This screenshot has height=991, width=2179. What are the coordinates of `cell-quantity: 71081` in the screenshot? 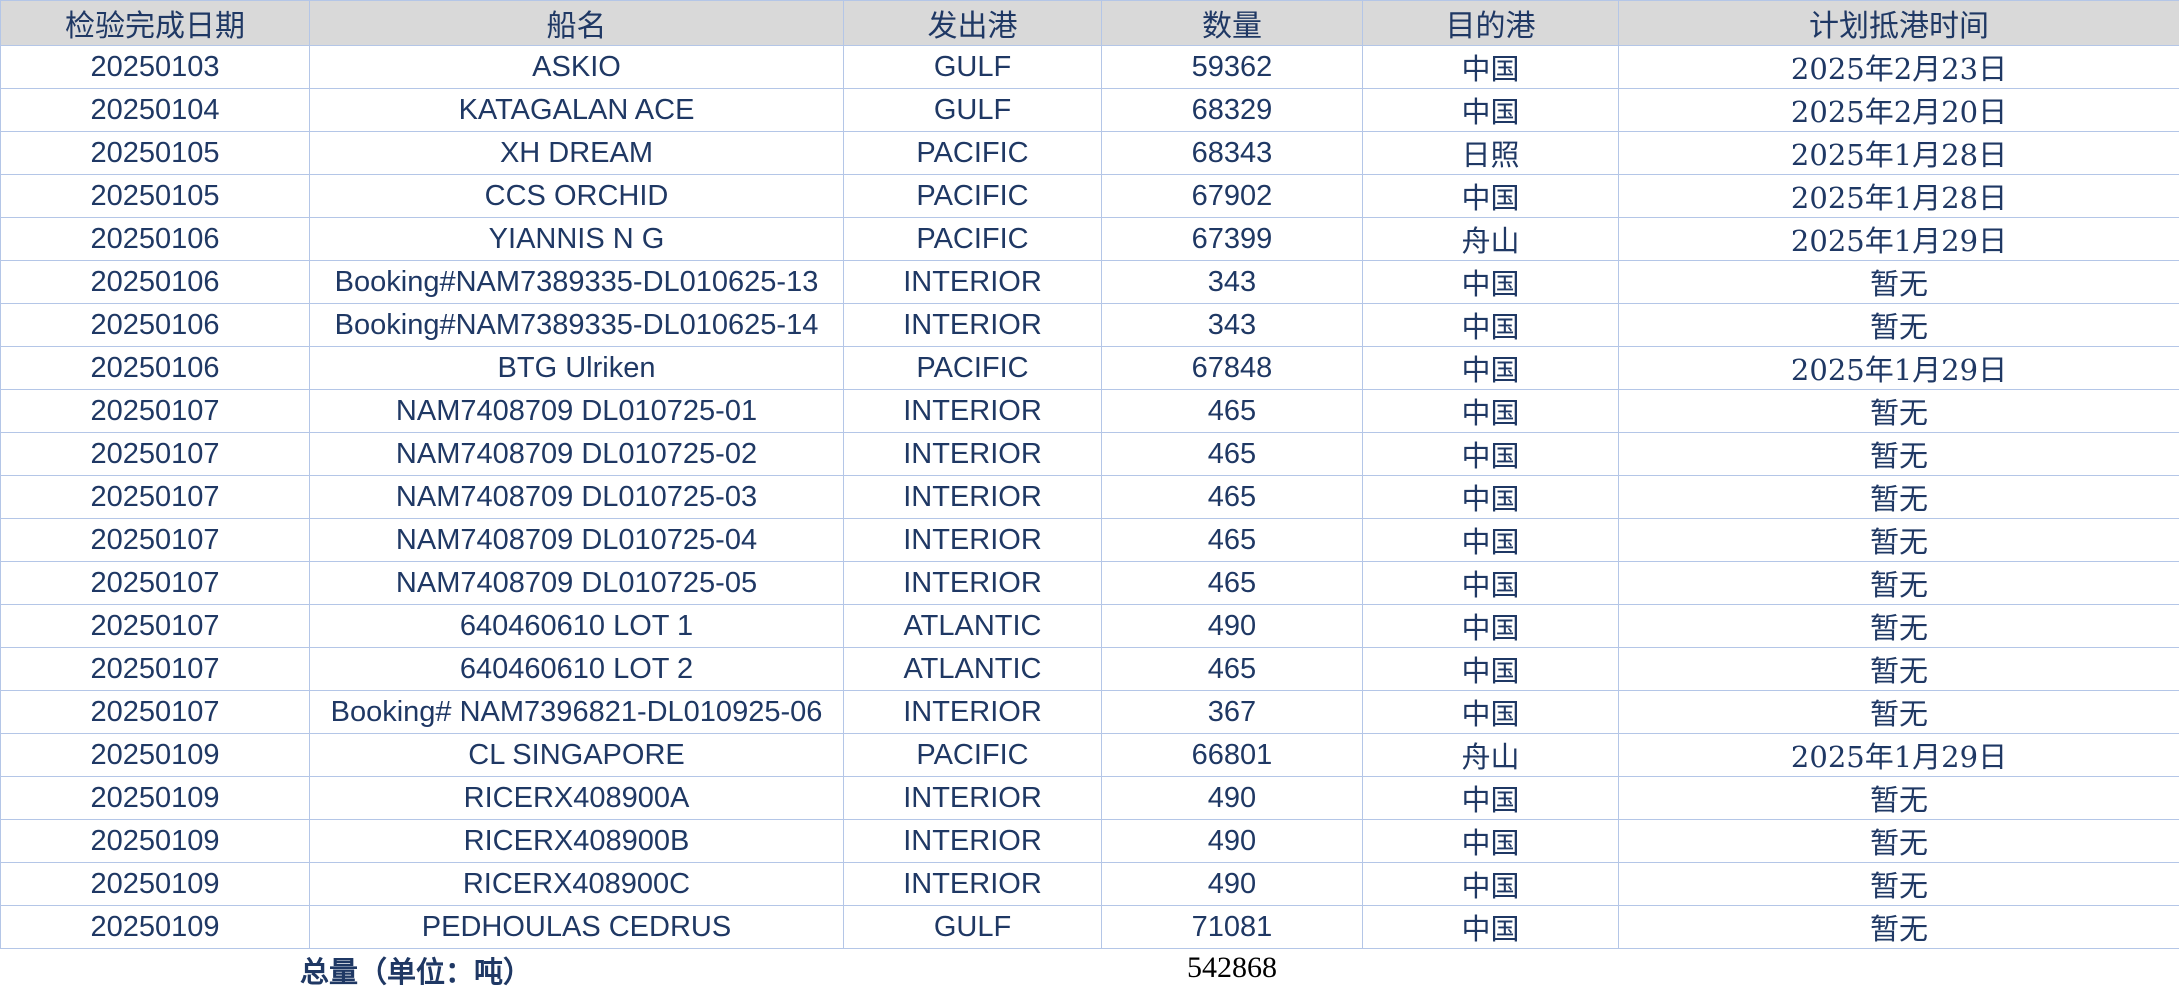 It's located at (1232, 927).